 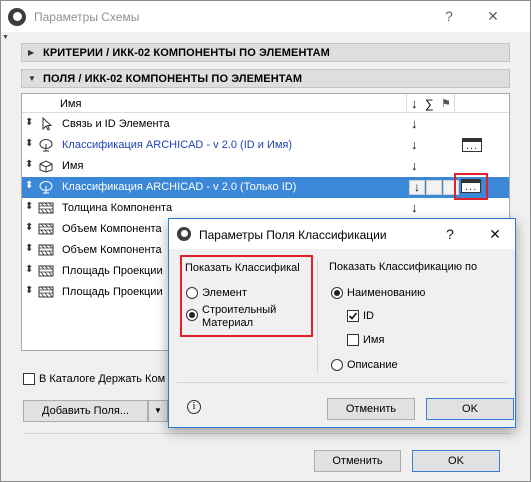 What do you see at coordinates (368, 316) in the screenshot?
I see `id-checkbox-label: ID` at bounding box center [368, 316].